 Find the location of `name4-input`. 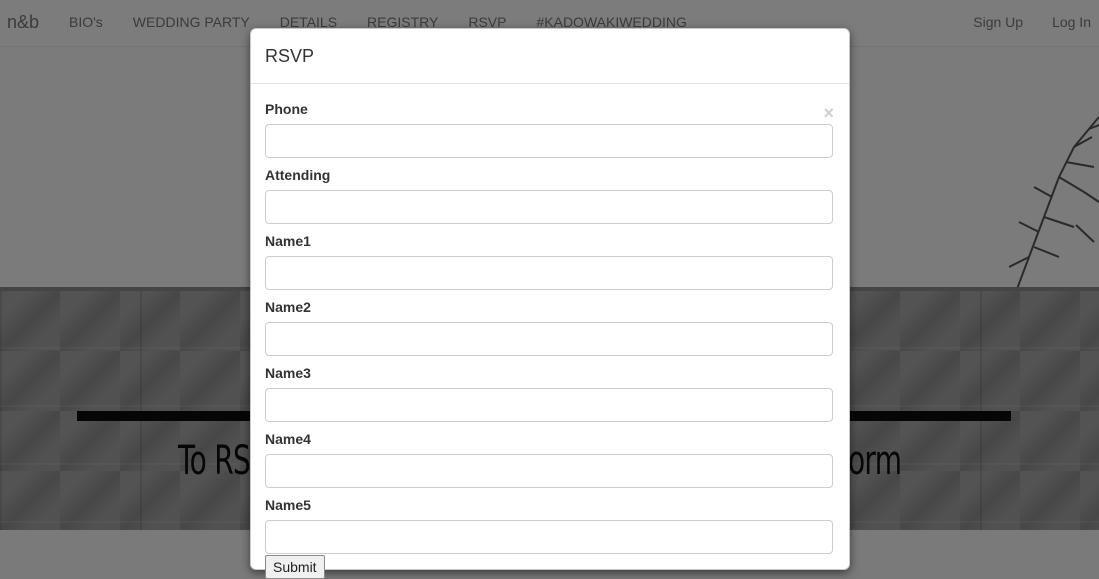

name4-input is located at coordinates (549, 471).